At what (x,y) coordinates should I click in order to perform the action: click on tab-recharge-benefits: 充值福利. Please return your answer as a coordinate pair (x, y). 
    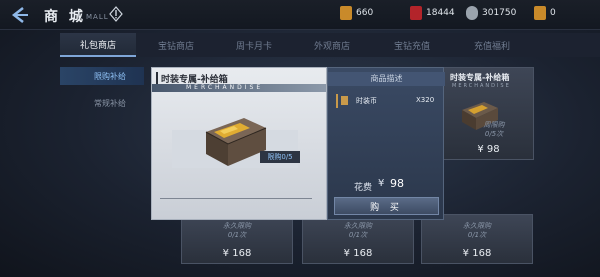
    Looking at the image, I should click on (492, 45).